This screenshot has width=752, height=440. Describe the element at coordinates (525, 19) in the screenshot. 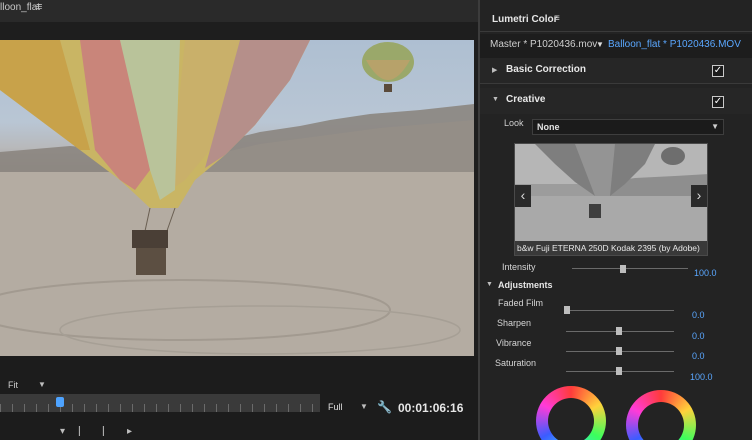

I see `panel-title: Lumetri Color` at that location.